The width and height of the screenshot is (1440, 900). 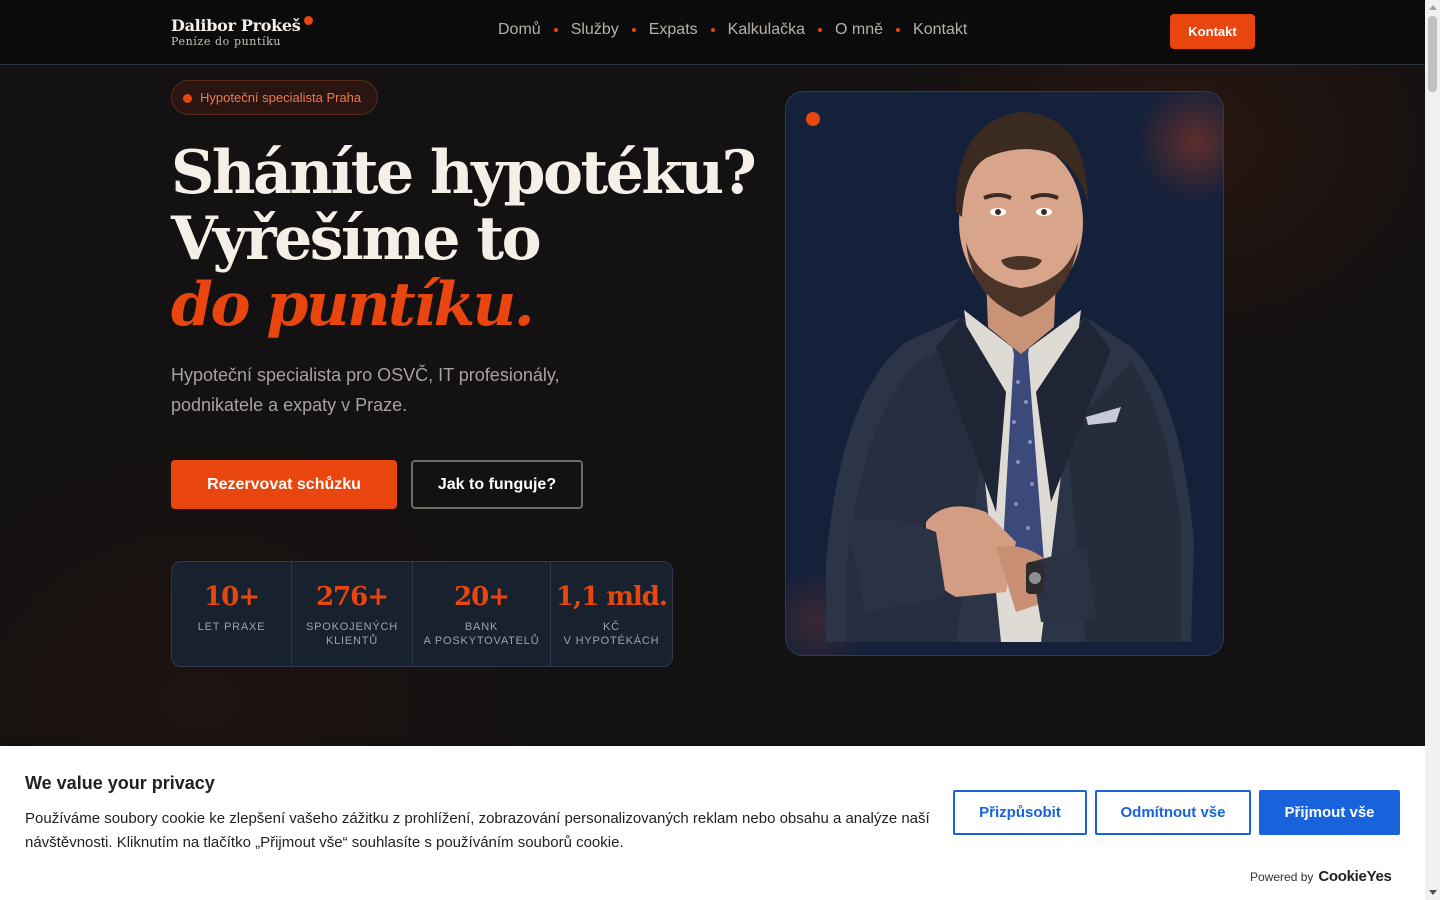 I want to click on photo-status-dot-icon, so click(x=813, y=119).